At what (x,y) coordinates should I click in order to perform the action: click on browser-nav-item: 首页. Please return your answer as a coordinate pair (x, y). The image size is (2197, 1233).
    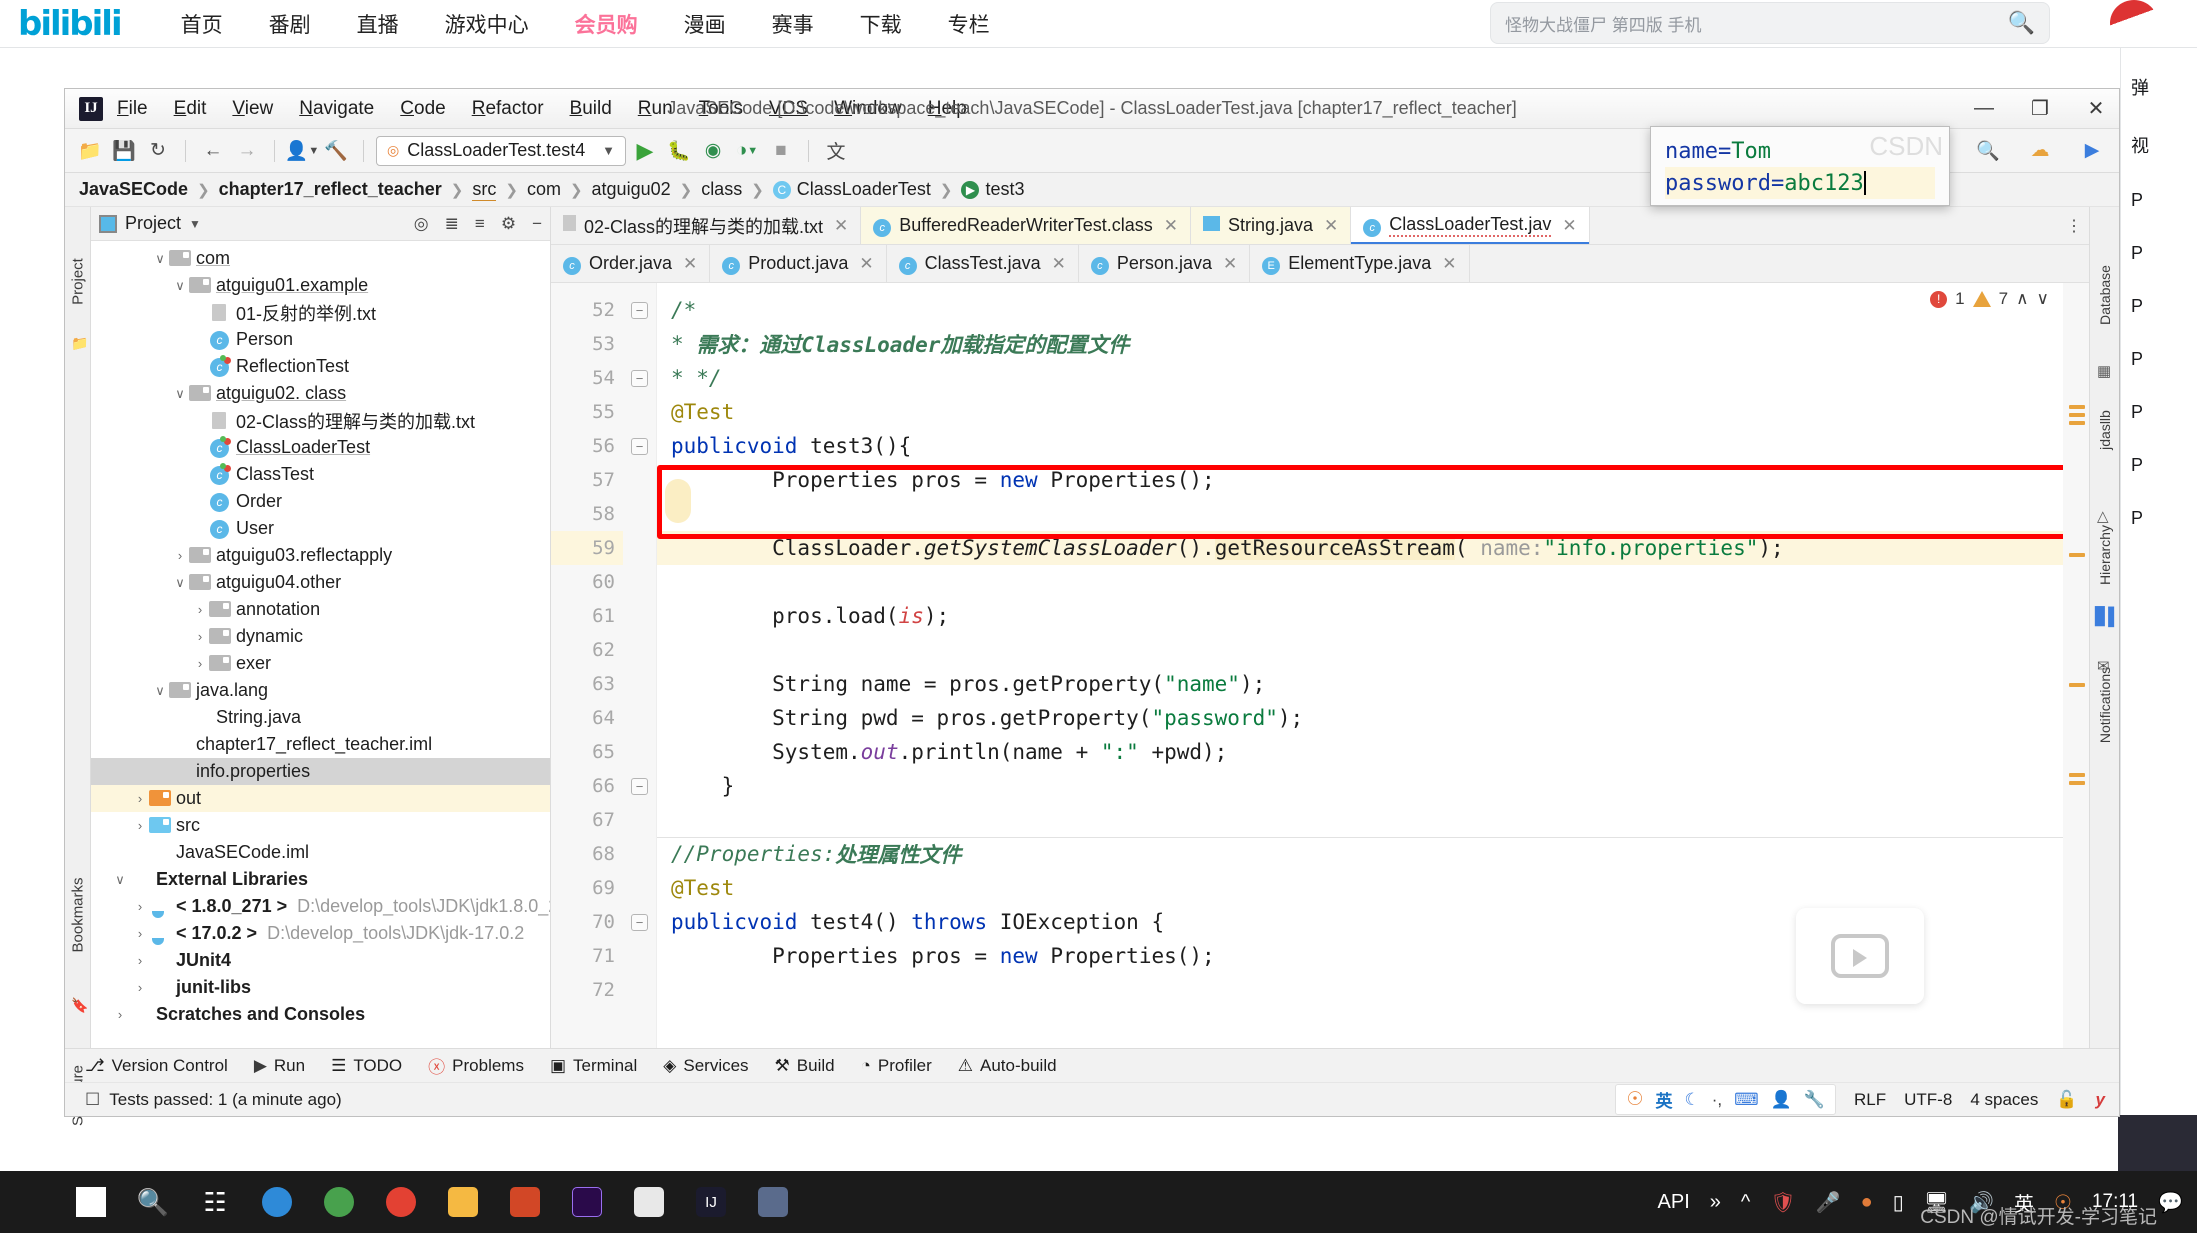
    Looking at the image, I should click on (202, 24).